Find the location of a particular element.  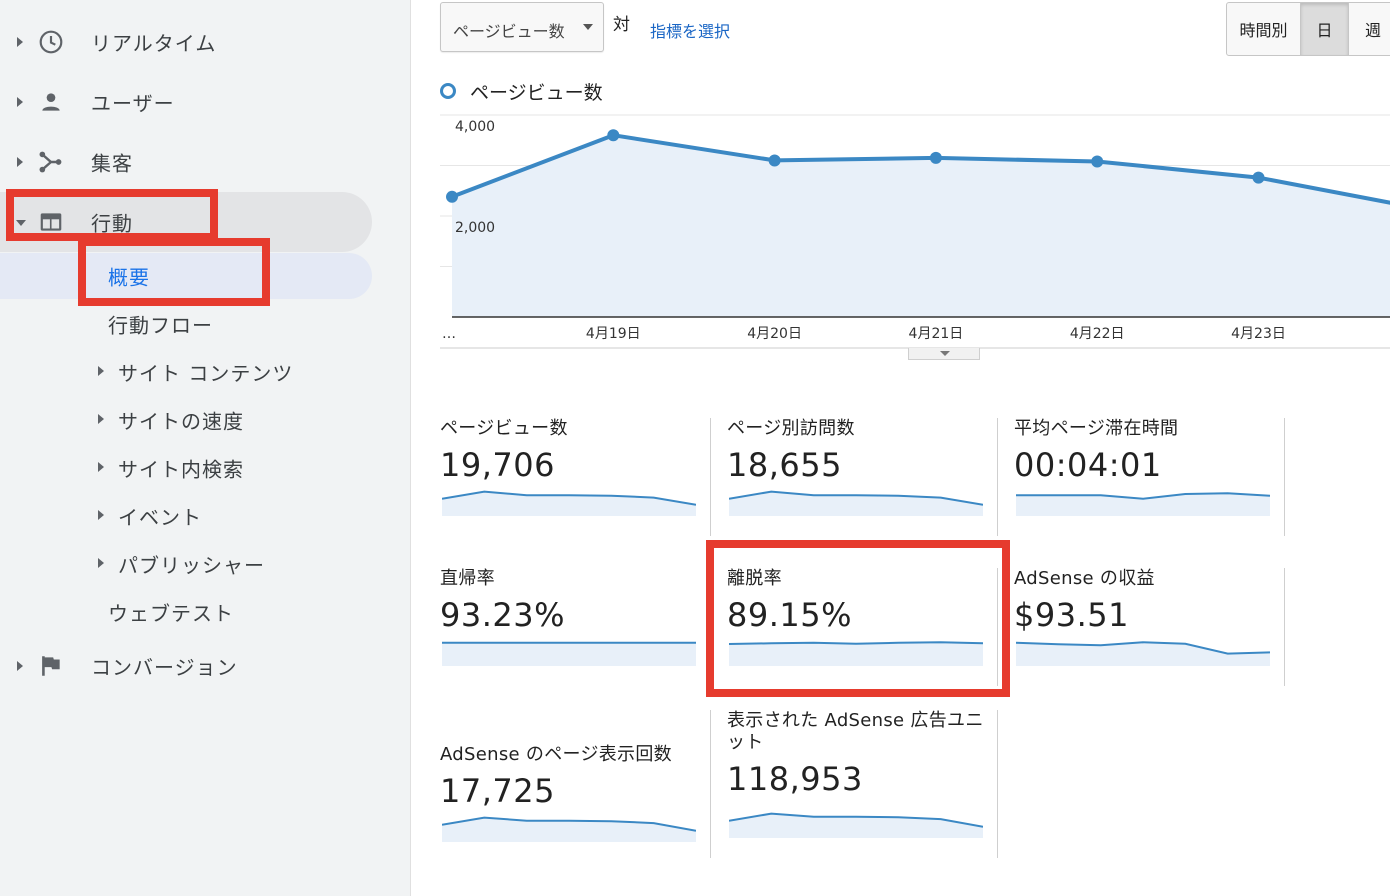

chart-y-tick-label: 2,000 is located at coordinates (475, 228).